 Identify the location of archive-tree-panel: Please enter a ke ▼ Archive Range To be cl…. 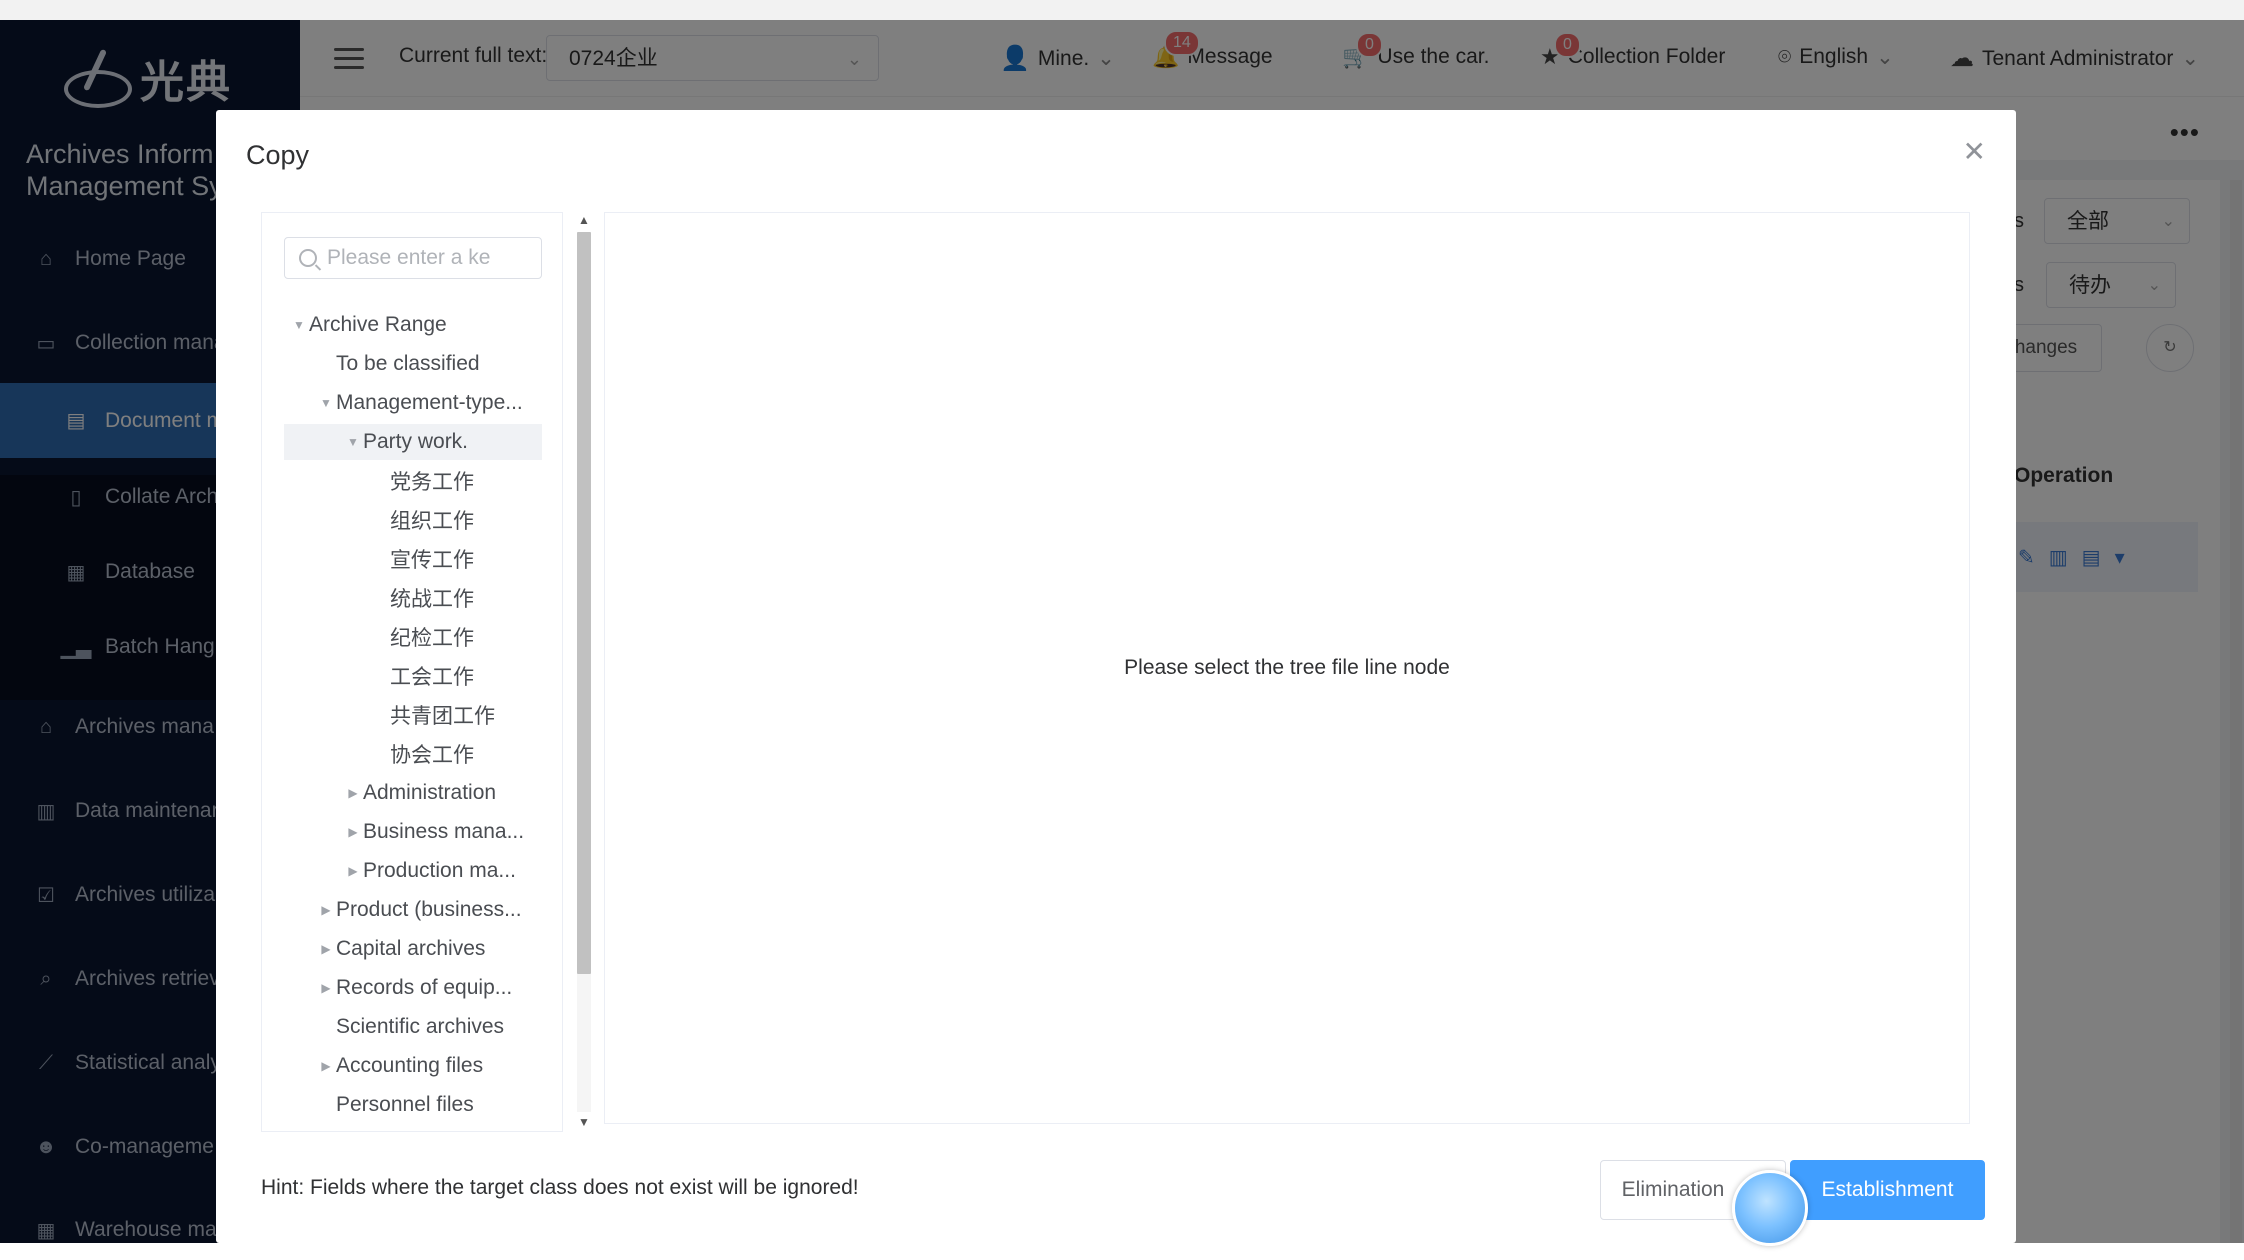
(412, 672).